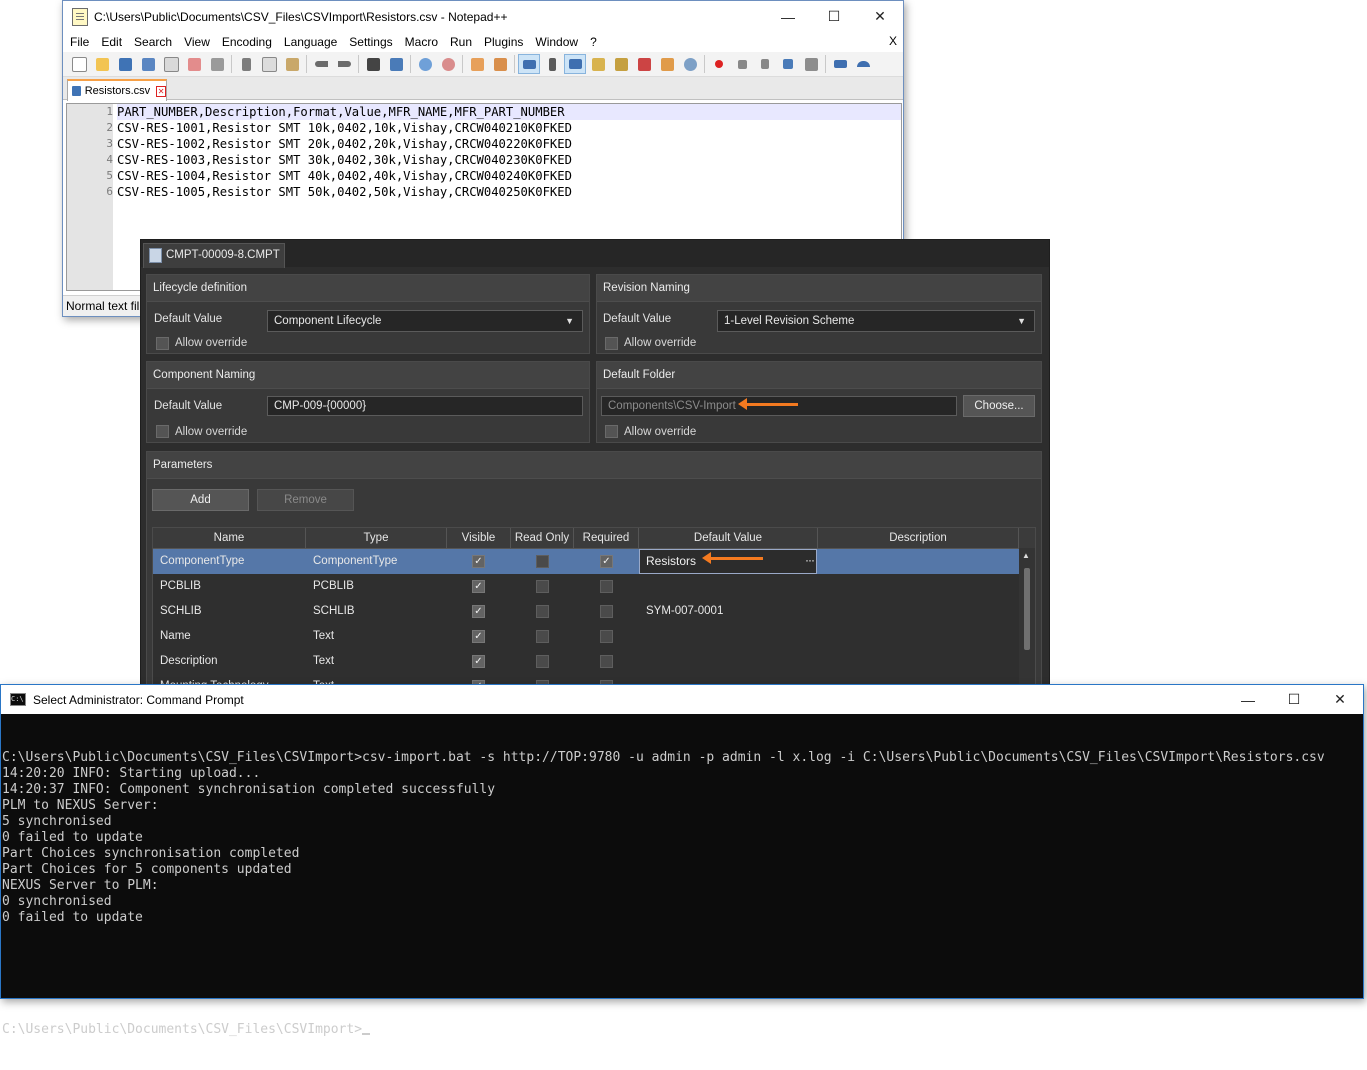 The height and width of the screenshot is (1070, 1367). I want to click on default-value-editor: Resistors ···, so click(728, 561).